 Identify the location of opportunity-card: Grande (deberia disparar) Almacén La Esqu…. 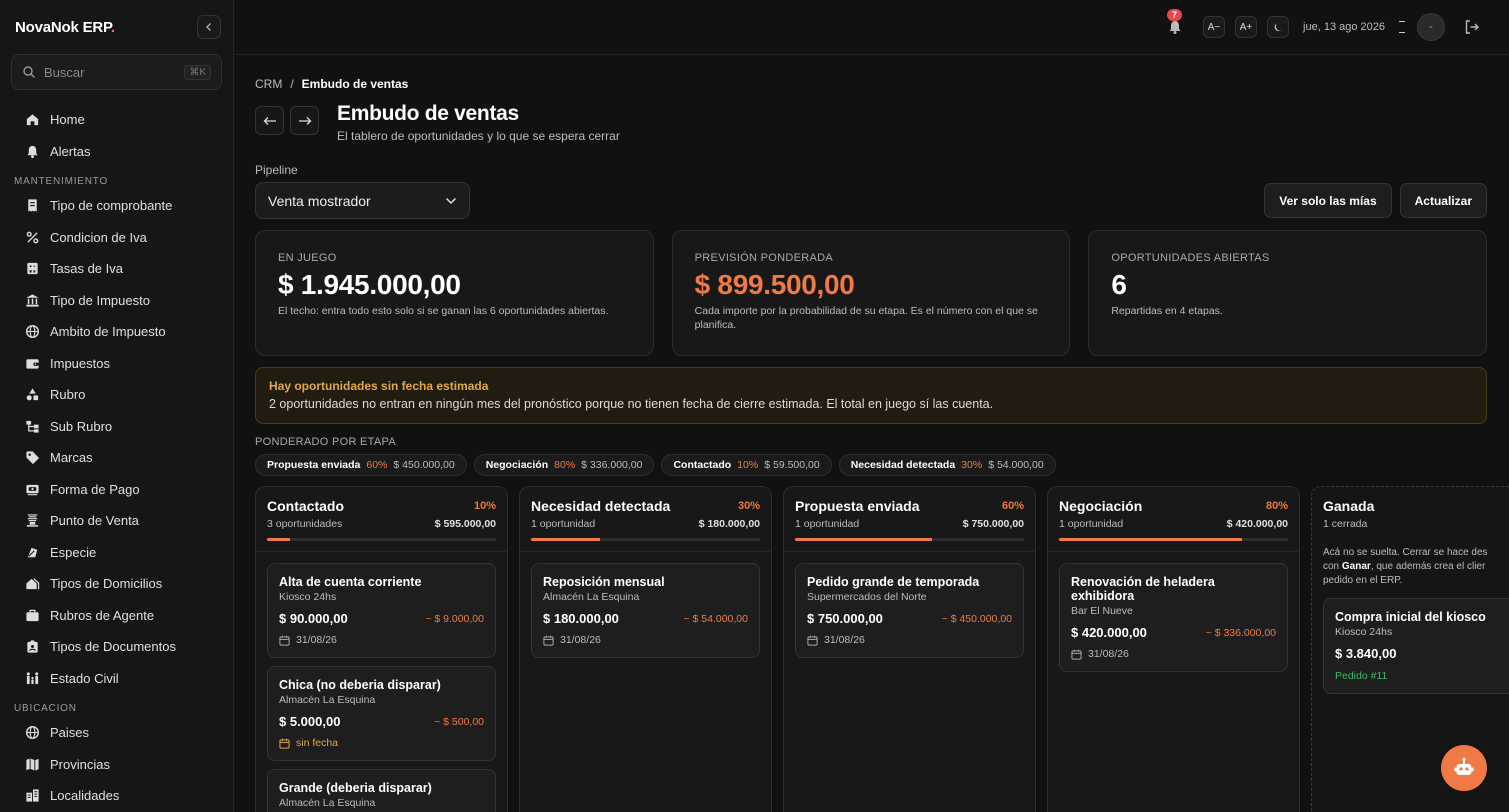
(381, 790).